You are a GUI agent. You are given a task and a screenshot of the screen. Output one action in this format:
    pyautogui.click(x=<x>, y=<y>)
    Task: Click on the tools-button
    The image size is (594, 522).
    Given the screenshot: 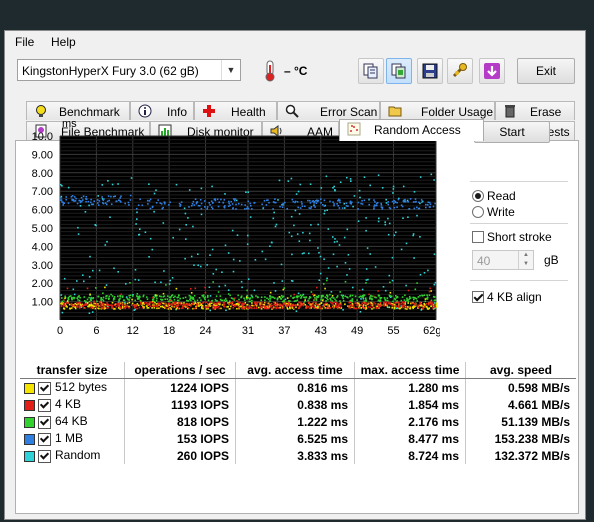 What is the action you would take?
    pyautogui.click(x=460, y=71)
    